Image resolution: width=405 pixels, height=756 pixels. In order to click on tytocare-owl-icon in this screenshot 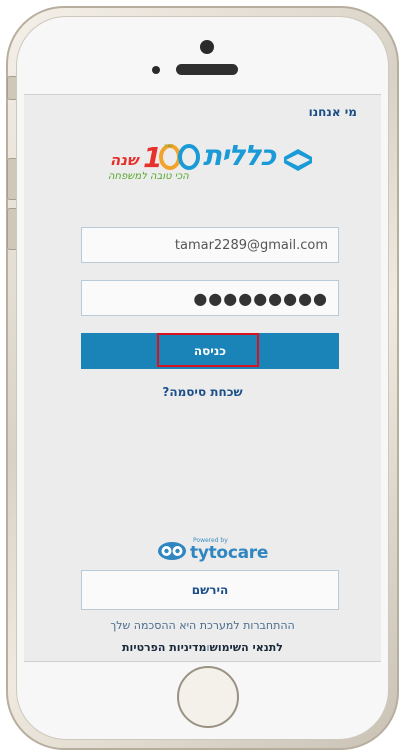, I will do `click(172, 551)`.